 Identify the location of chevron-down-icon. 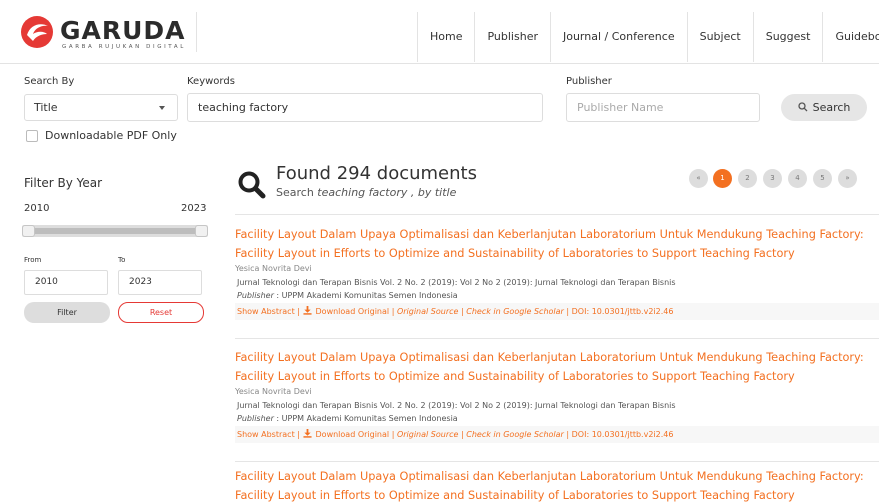
(162, 108).